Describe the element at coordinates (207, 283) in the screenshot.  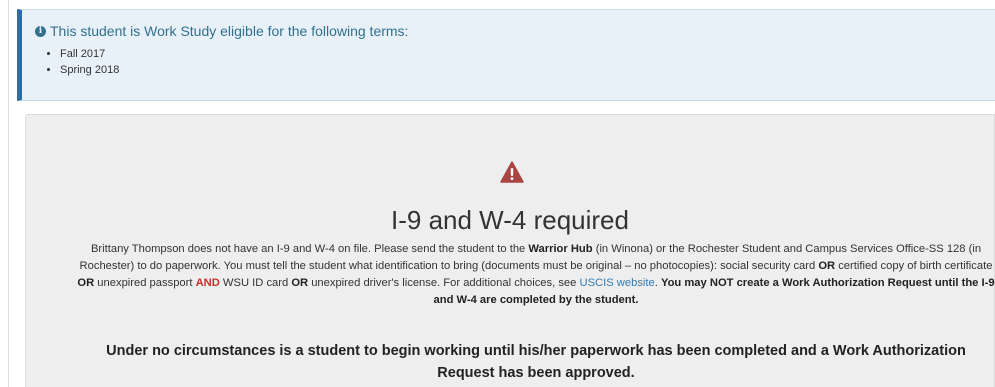
I see `and-text: AND` at that location.